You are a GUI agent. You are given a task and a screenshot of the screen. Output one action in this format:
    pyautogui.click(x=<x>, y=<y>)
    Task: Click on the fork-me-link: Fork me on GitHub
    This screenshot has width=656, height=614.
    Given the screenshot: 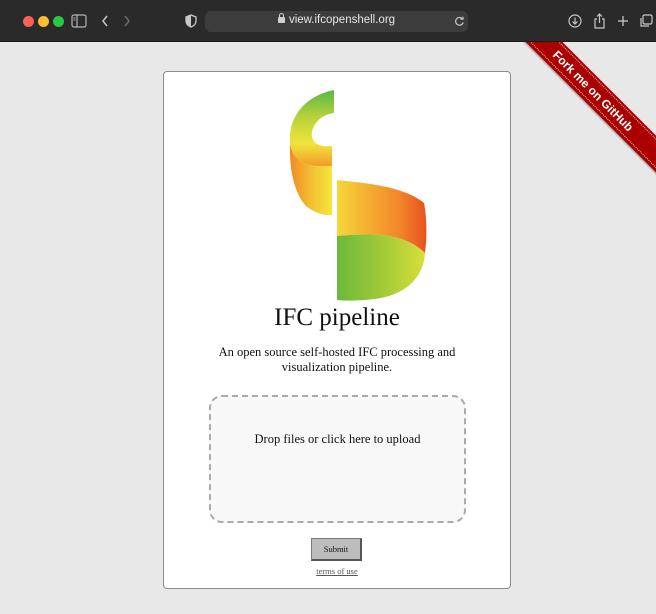 What is the action you would take?
    pyautogui.click(x=581, y=112)
    